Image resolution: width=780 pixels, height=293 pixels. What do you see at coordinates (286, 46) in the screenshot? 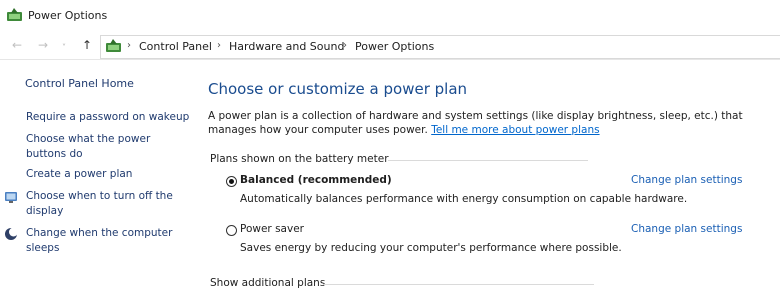
I see `breadcrumb-hardware-and-sound: Hardware and Sound` at bounding box center [286, 46].